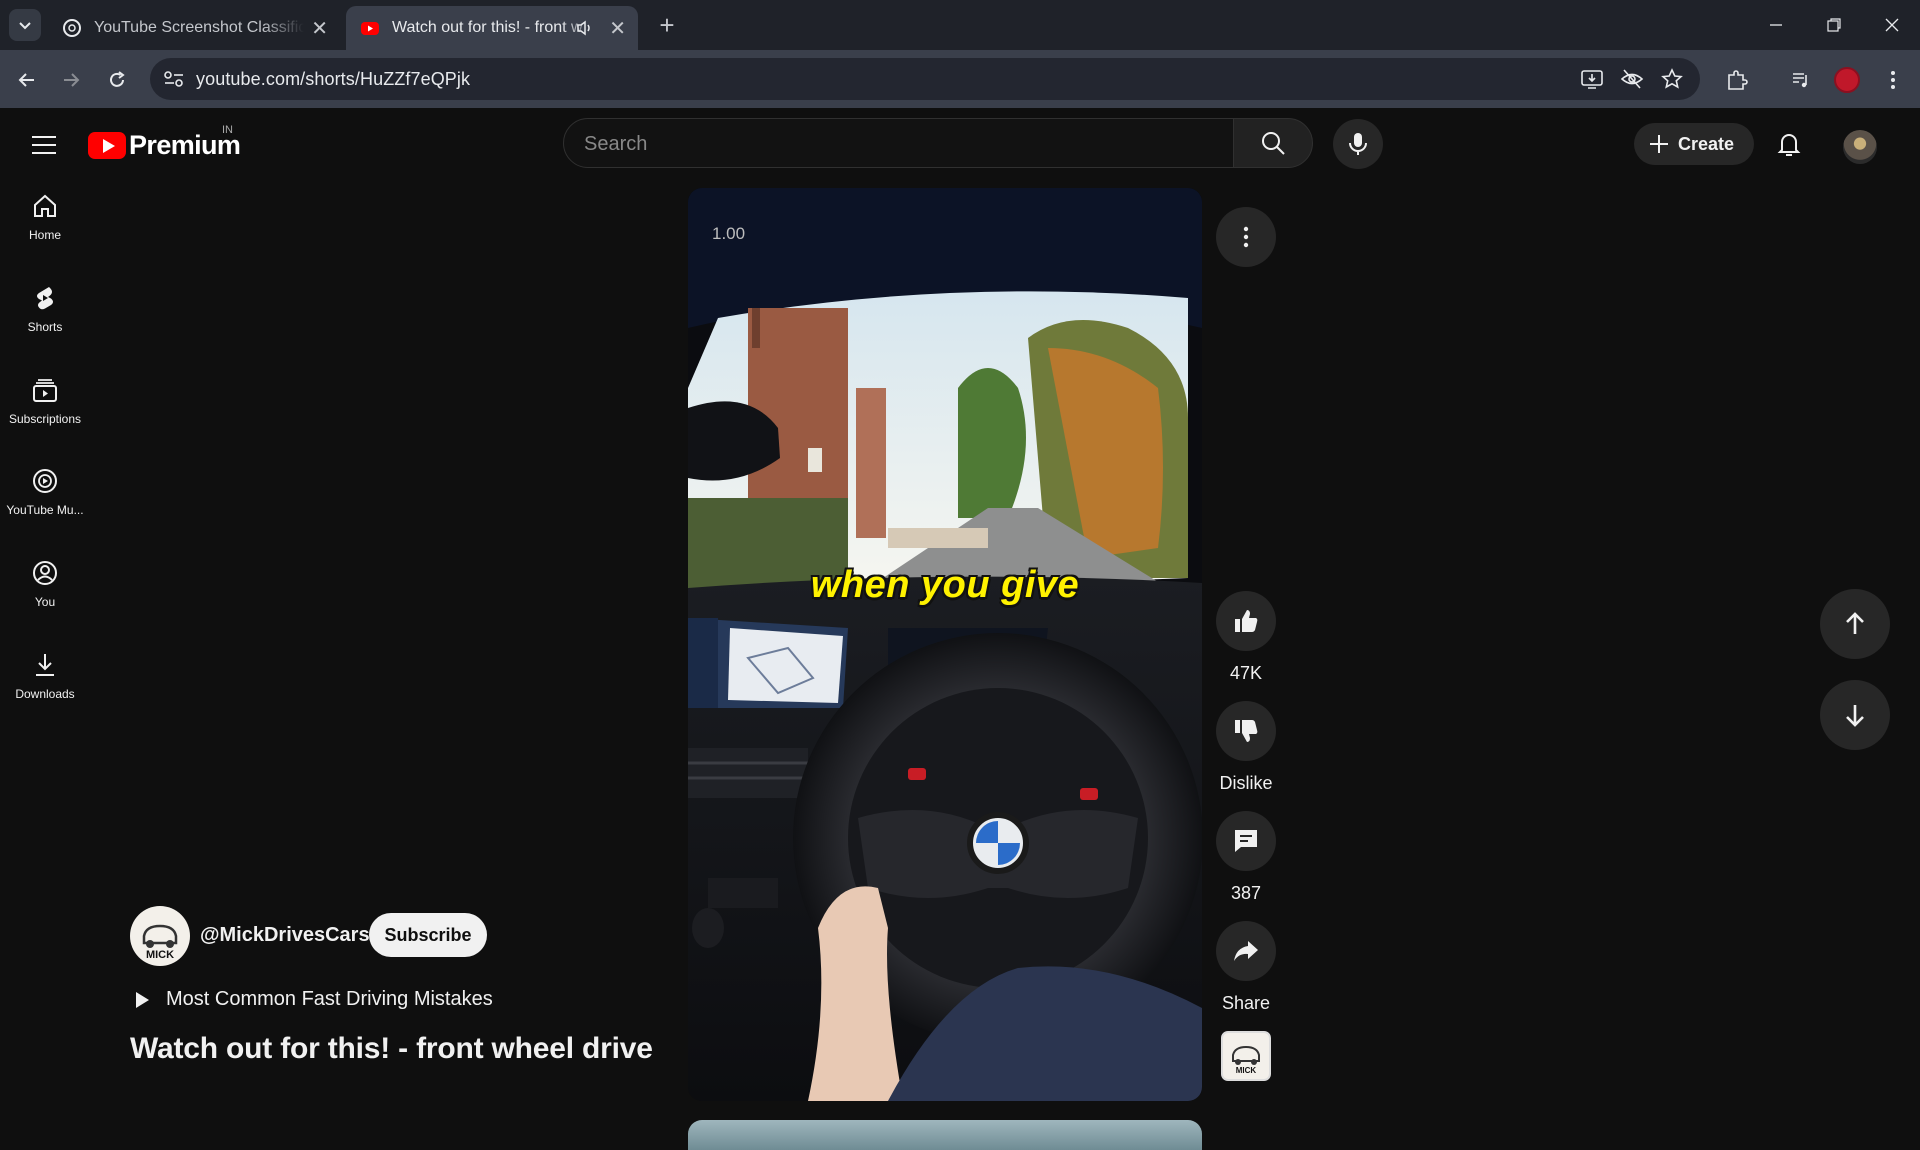 The width and height of the screenshot is (1920, 1150). I want to click on puzzle-icon, so click(1738, 80).